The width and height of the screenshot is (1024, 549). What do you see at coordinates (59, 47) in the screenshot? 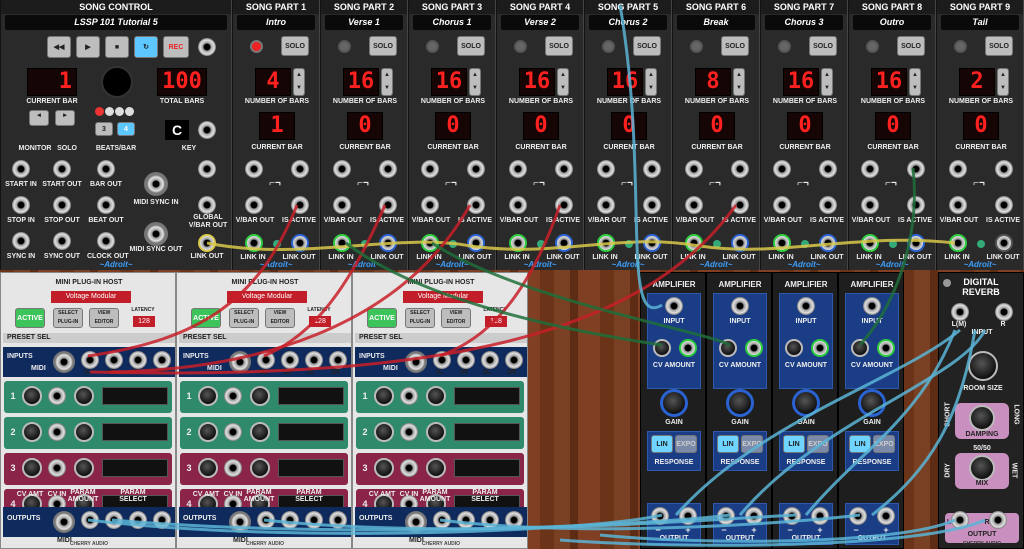
I see `rewind-button: ◀◀` at bounding box center [59, 47].